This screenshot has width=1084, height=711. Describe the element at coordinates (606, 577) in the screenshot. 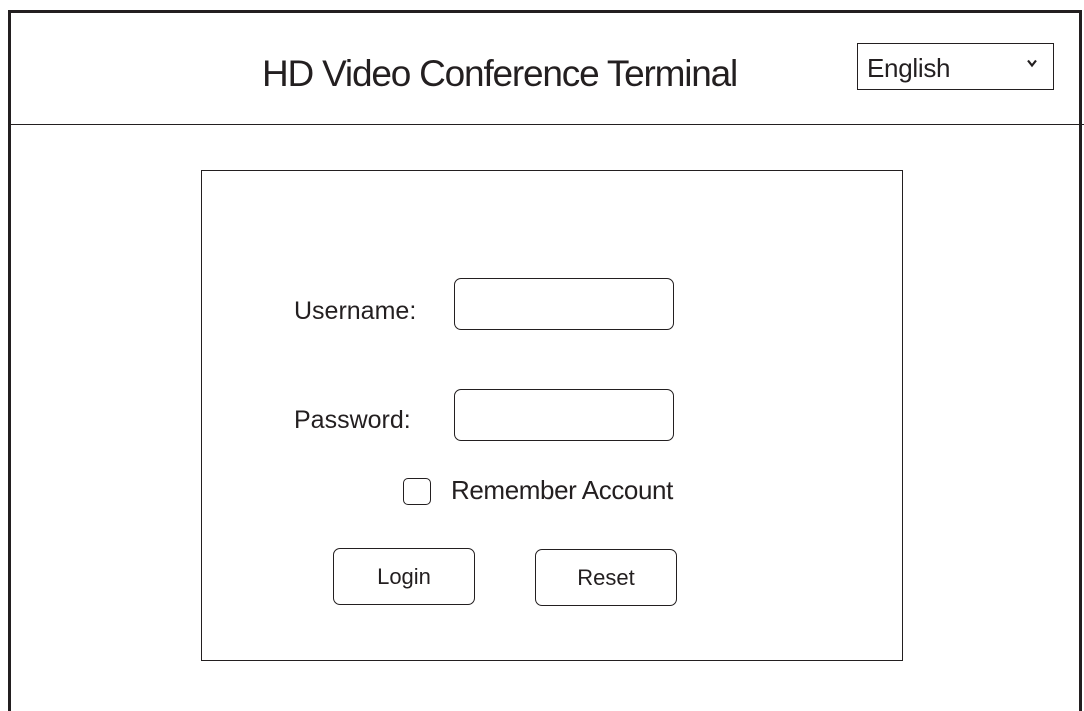

I see `reset-button: Reset` at that location.